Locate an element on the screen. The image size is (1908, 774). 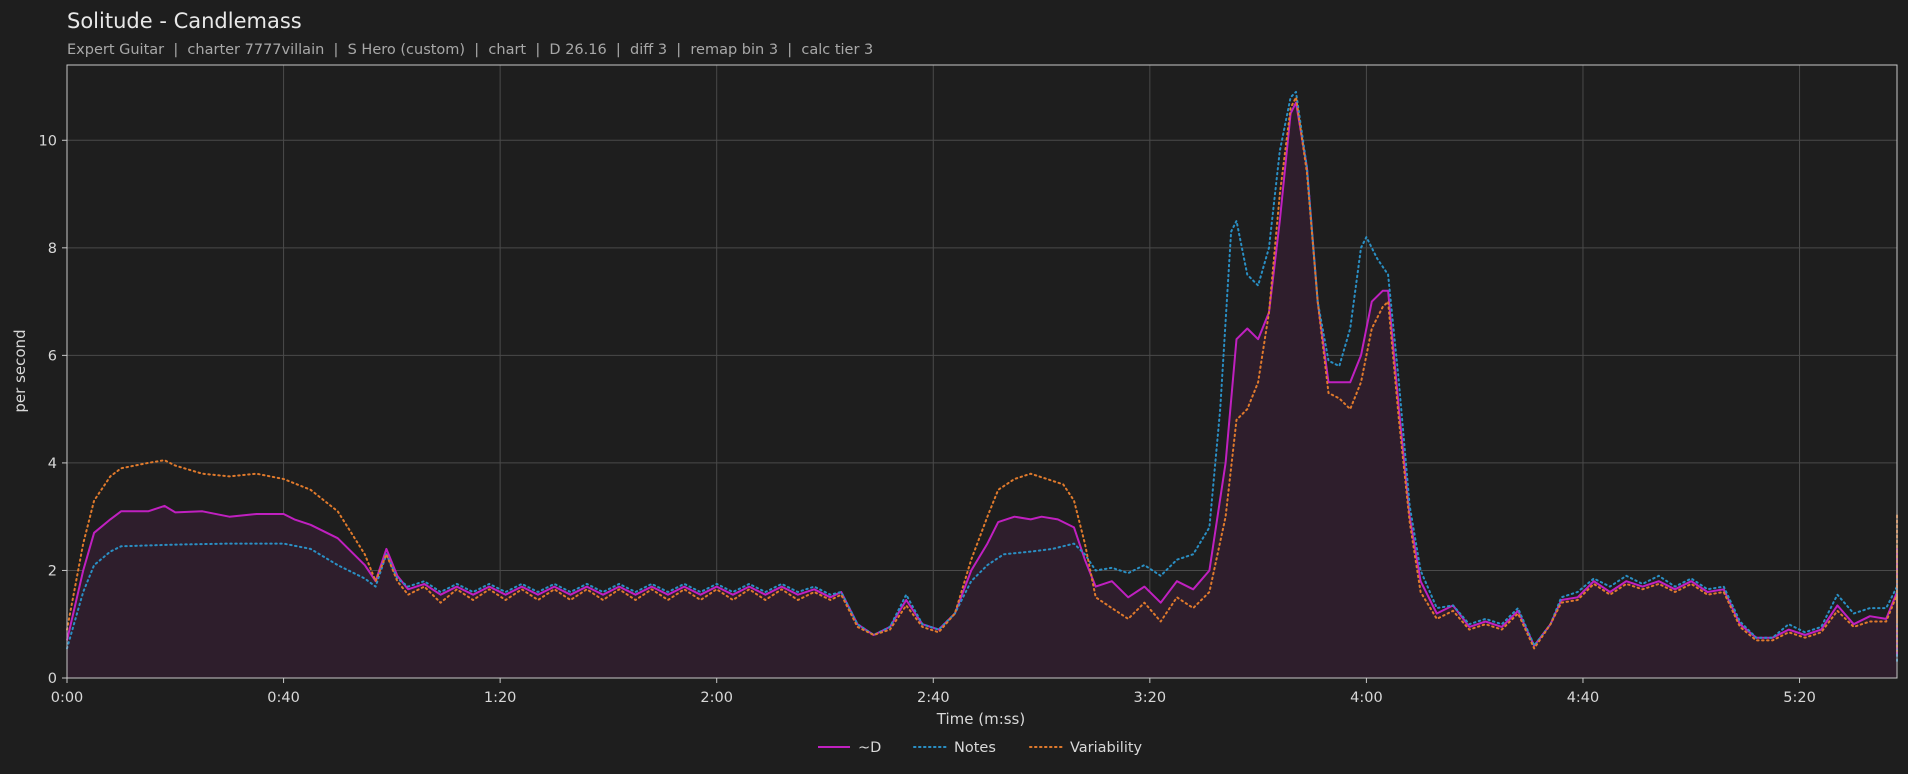
x-axis-label: Time (m:ss) is located at coordinates (980, 719).